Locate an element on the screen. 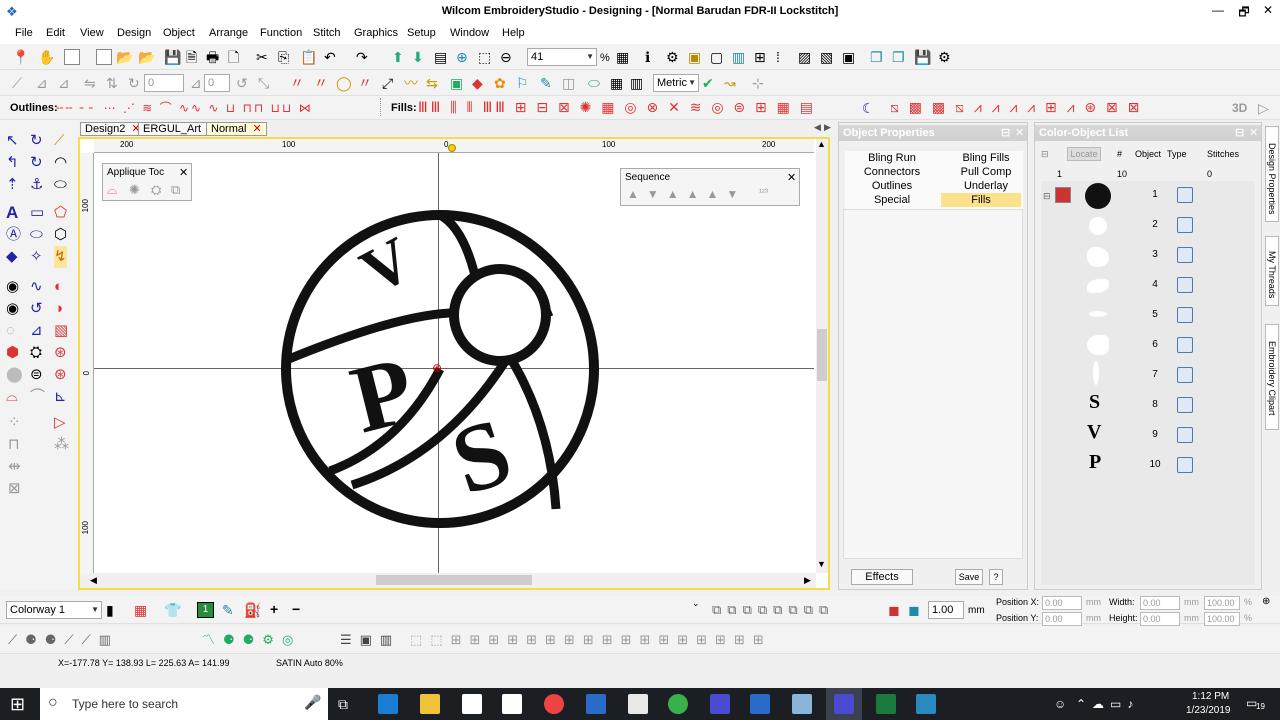 The image size is (1280, 720). collapse-icon: ⊟ is located at coordinates (1045, 154).